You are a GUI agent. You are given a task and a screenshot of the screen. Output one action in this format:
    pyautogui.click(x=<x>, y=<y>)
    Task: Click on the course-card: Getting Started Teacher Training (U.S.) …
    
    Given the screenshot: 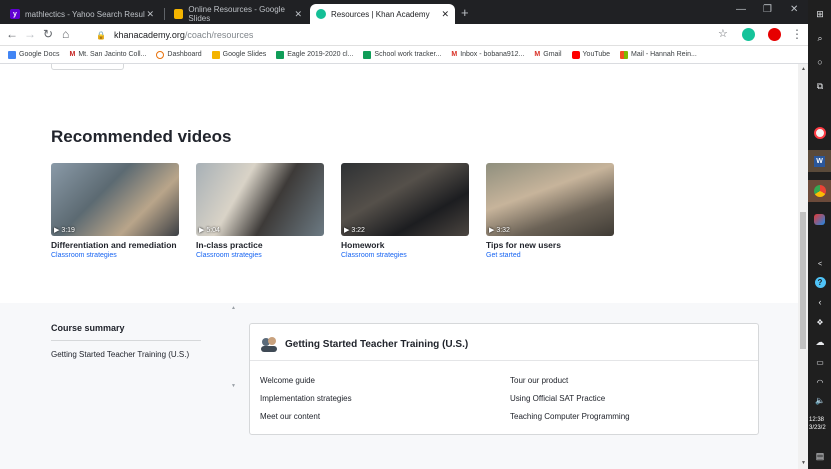 What is the action you would take?
    pyautogui.click(x=504, y=379)
    